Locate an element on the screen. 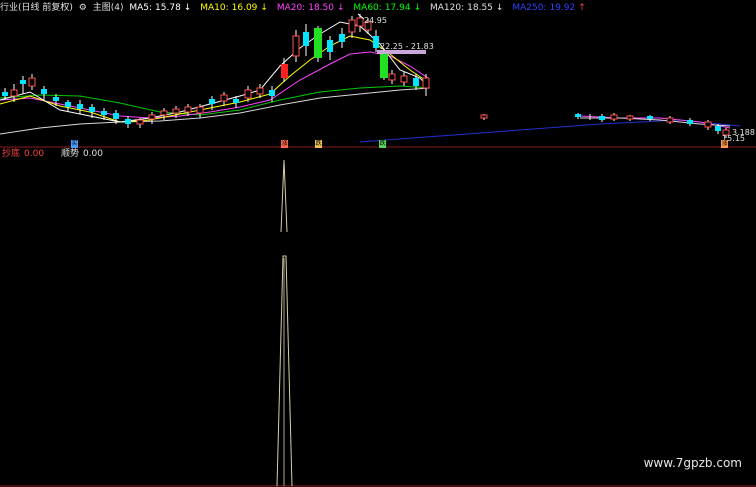 The height and width of the screenshot is (487, 756). ma20-line is located at coordinates (214, 85).